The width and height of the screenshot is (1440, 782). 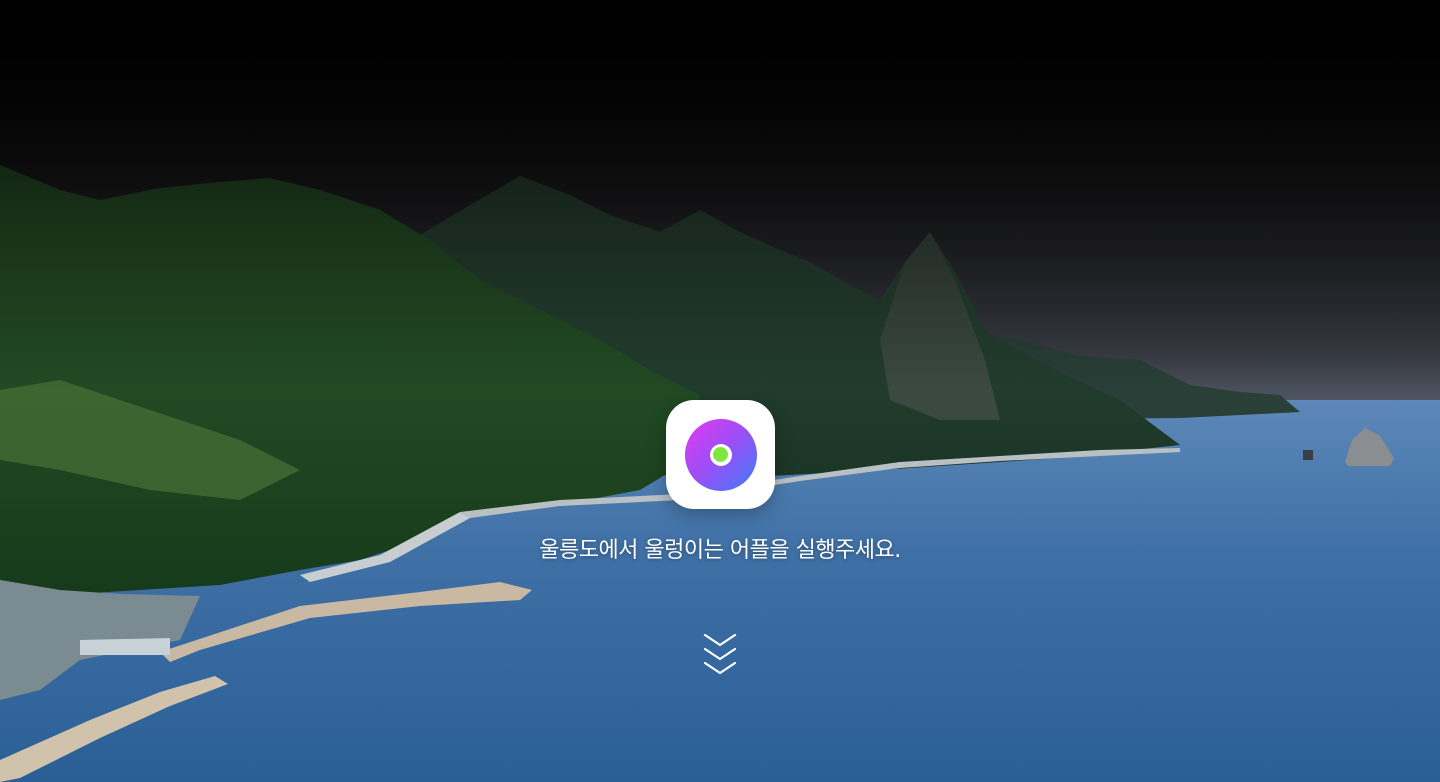 I want to click on app-icon-button, so click(x=720, y=454).